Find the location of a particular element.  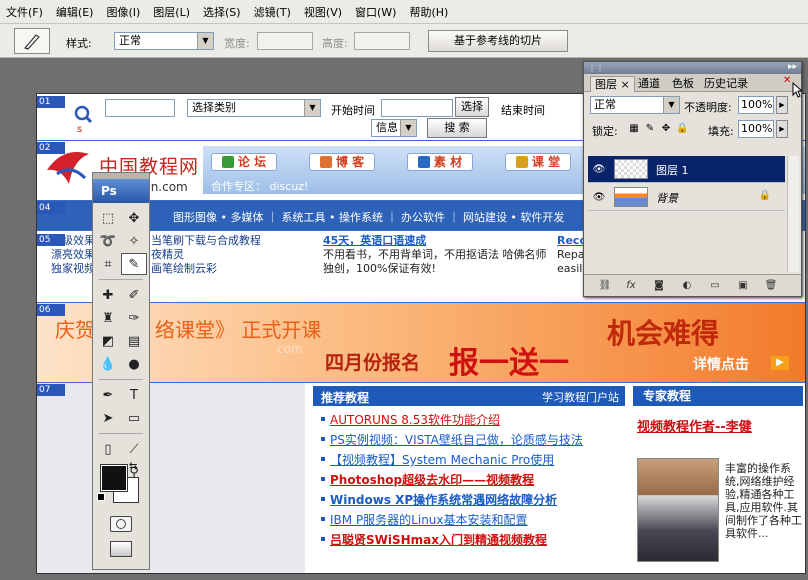

adjustment-layer-icon: ◐ is located at coordinates (687, 286).